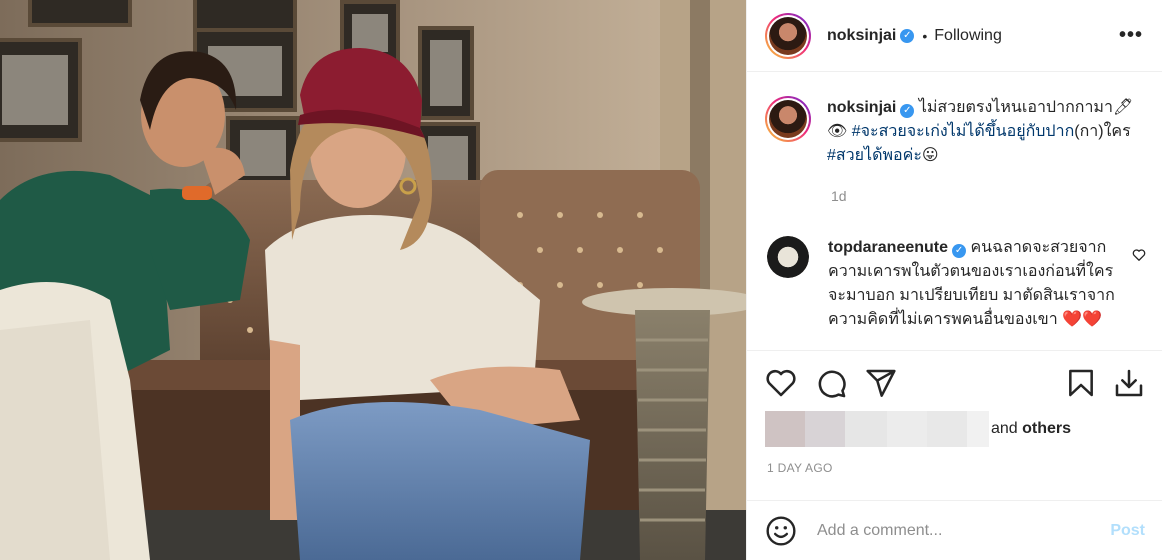 Image resolution: width=1162 pixels, height=560 pixels. I want to click on commenter-username: topdaraneenute, so click(888, 247).